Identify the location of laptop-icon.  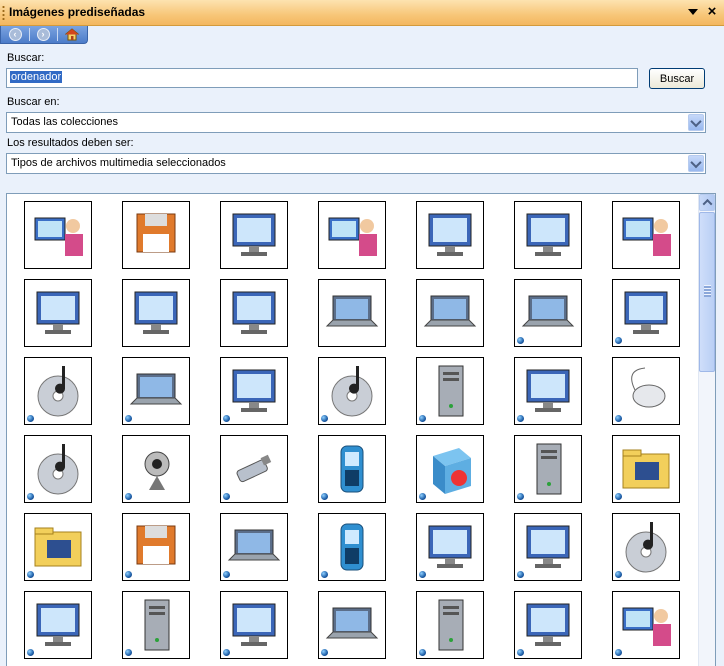
(156, 389).